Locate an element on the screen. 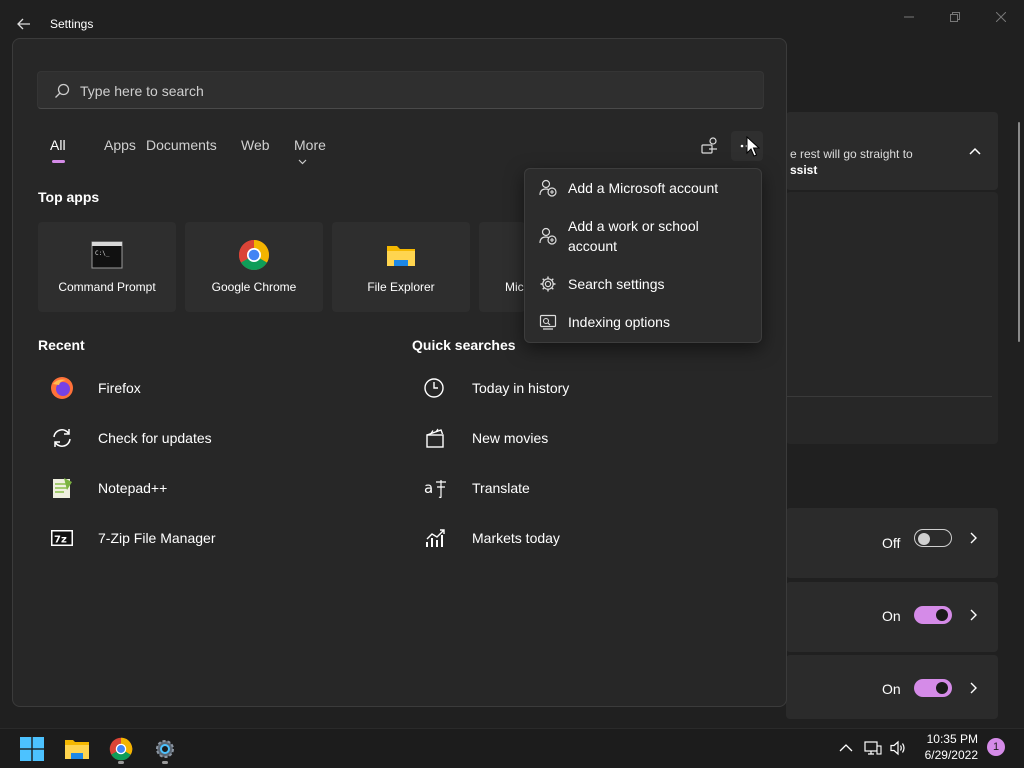 The height and width of the screenshot is (768, 1024). minimize-icon is located at coordinates (909, 17).